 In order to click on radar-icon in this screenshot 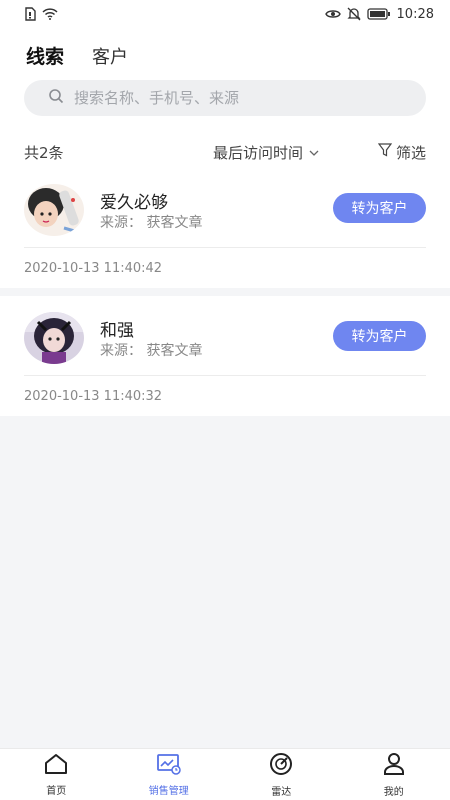, I will do `click(281, 766)`.